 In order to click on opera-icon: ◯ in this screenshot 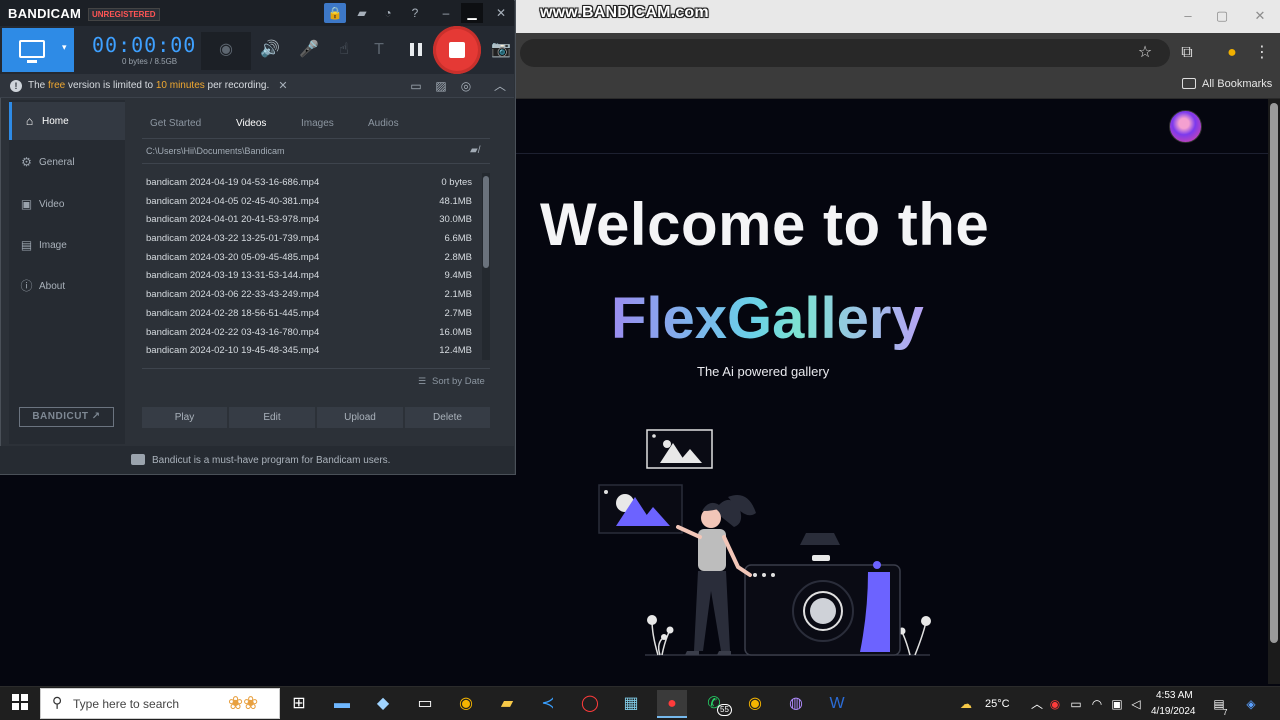, I will do `click(590, 704)`.